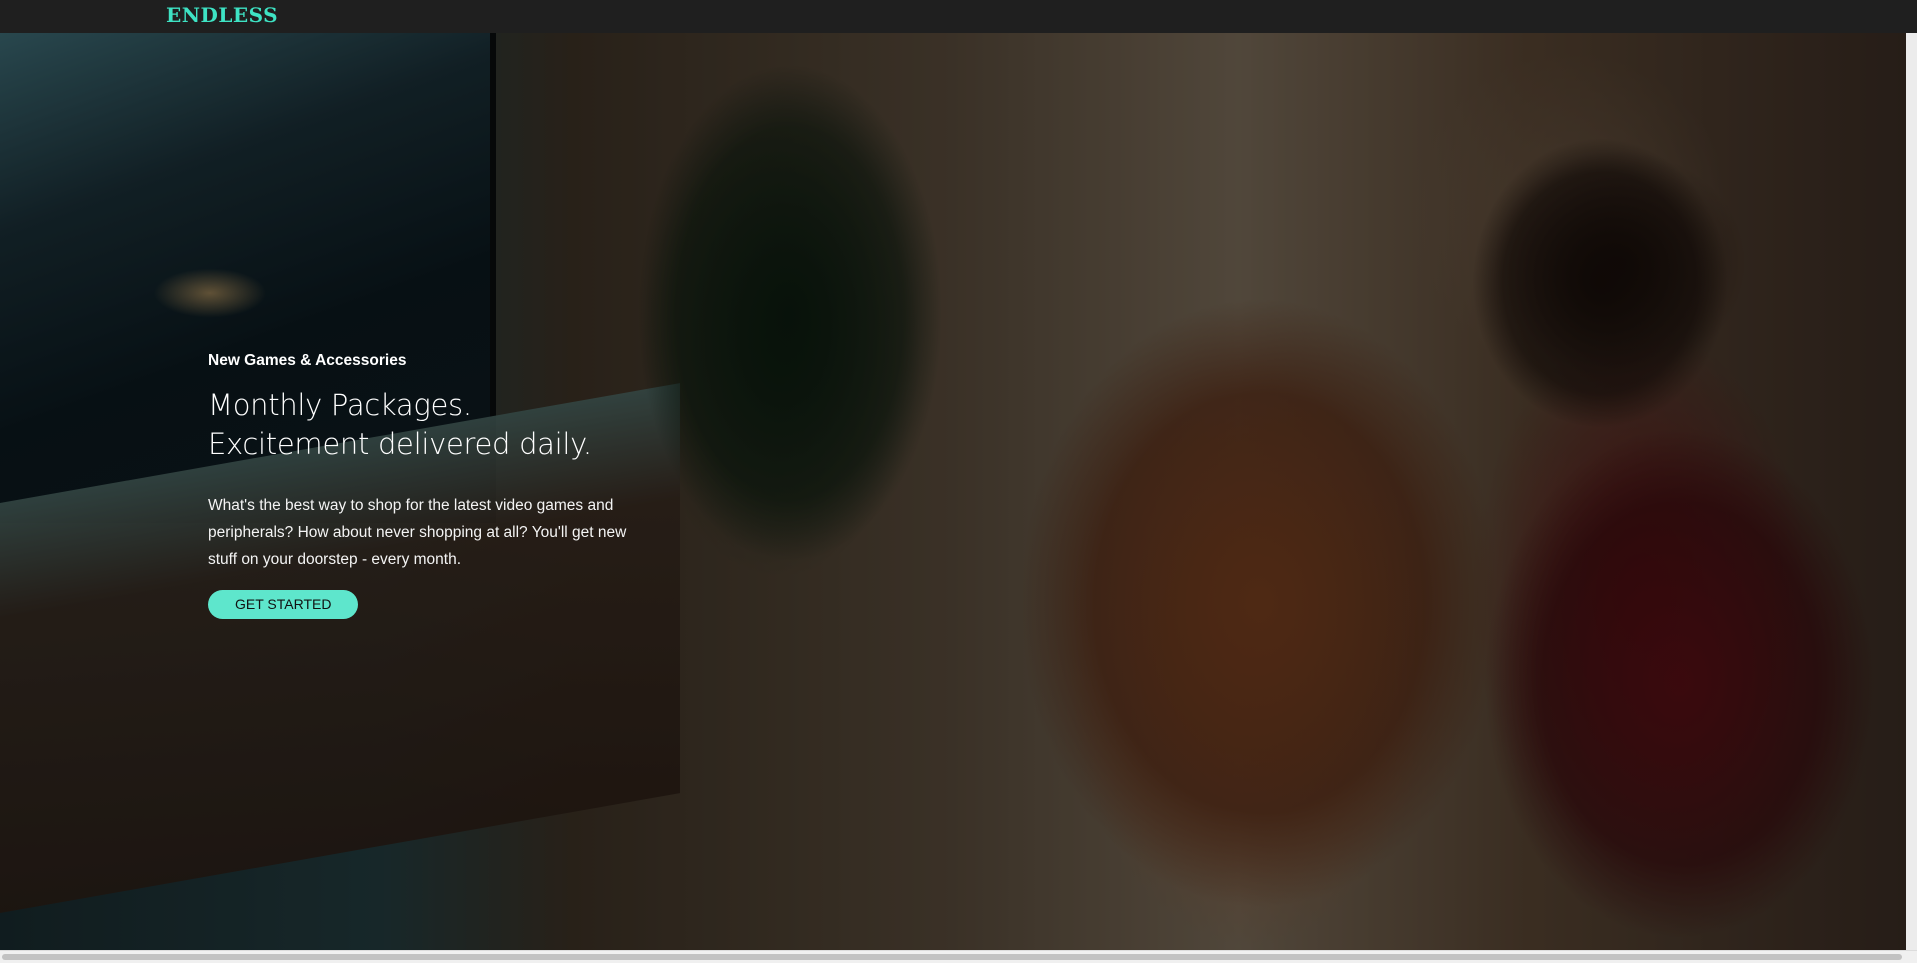  I want to click on horizontal-scrollbar, so click(958, 956).